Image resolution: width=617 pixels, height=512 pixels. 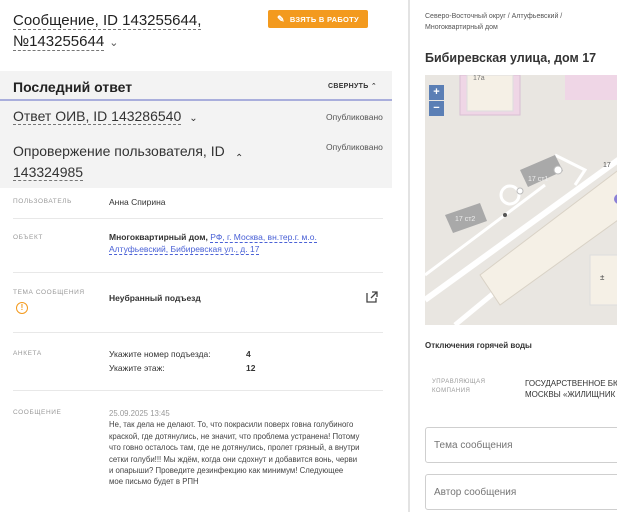 I want to click on collapse-button: СВЕРНУТЬ ⌃, so click(x=352, y=86).